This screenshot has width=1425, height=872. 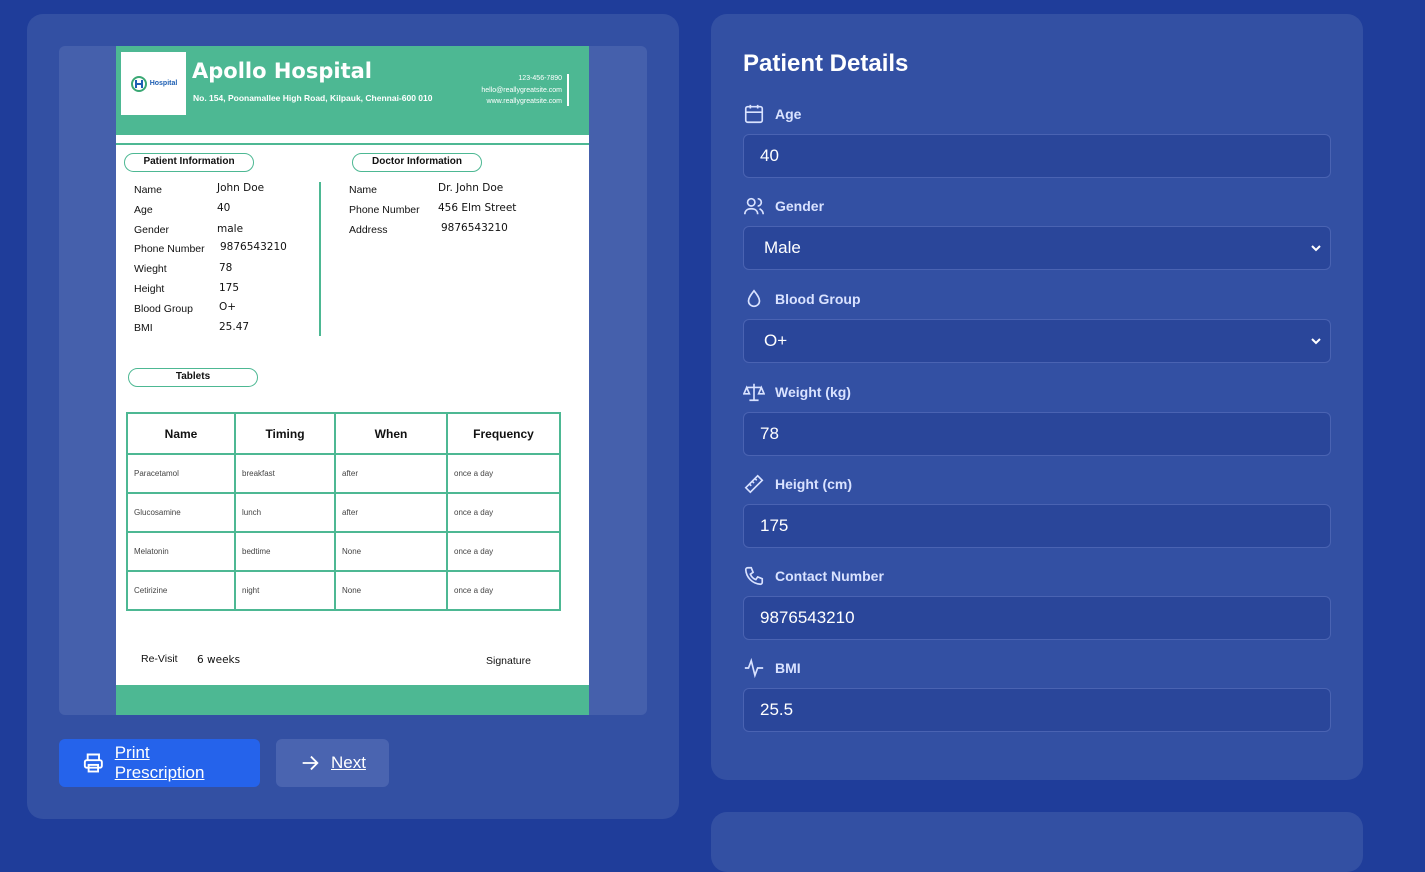 What do you see at coordinates (229, 288) in the screenshot?
I see `patient-height: 175` at bounding box center [229, 288].